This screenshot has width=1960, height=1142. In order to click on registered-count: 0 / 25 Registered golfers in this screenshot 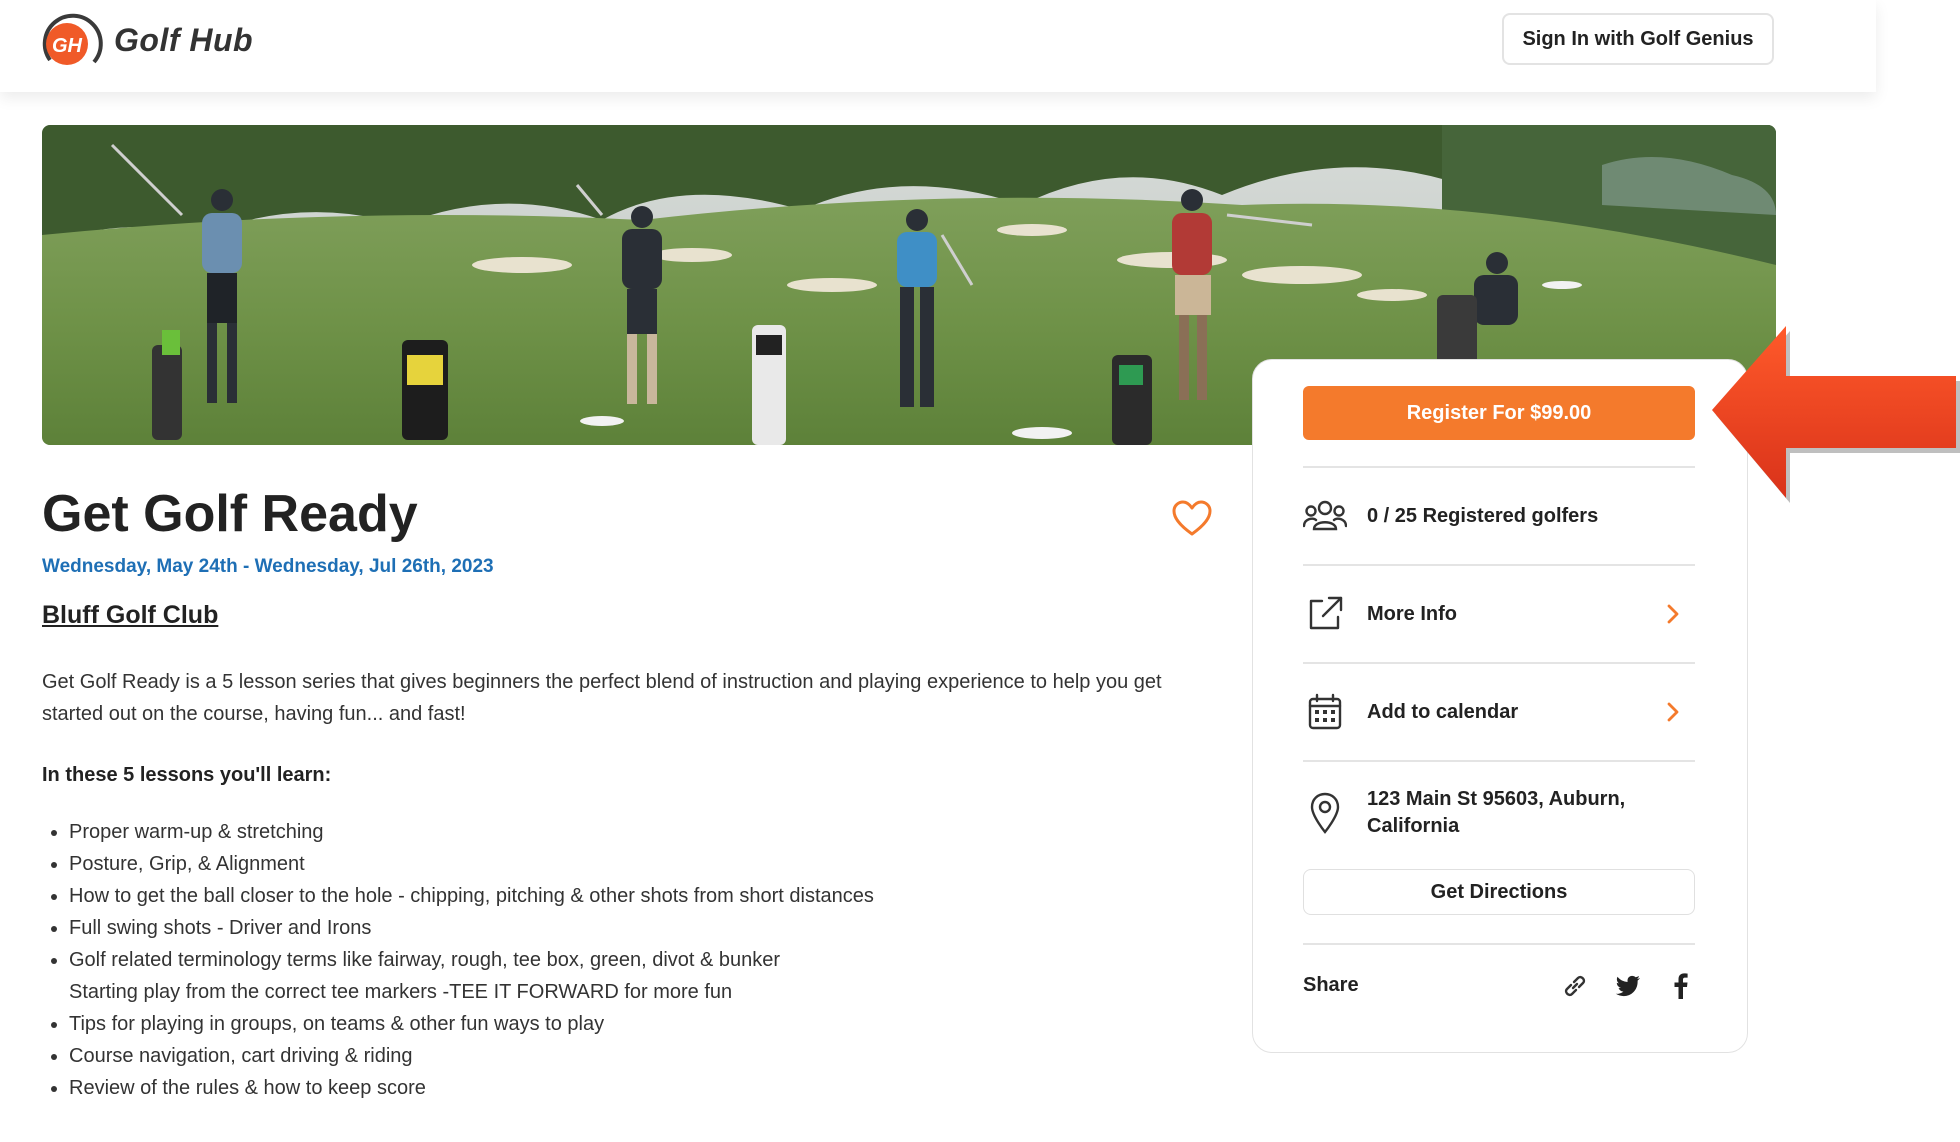, I will do `click(1483, 515)`.